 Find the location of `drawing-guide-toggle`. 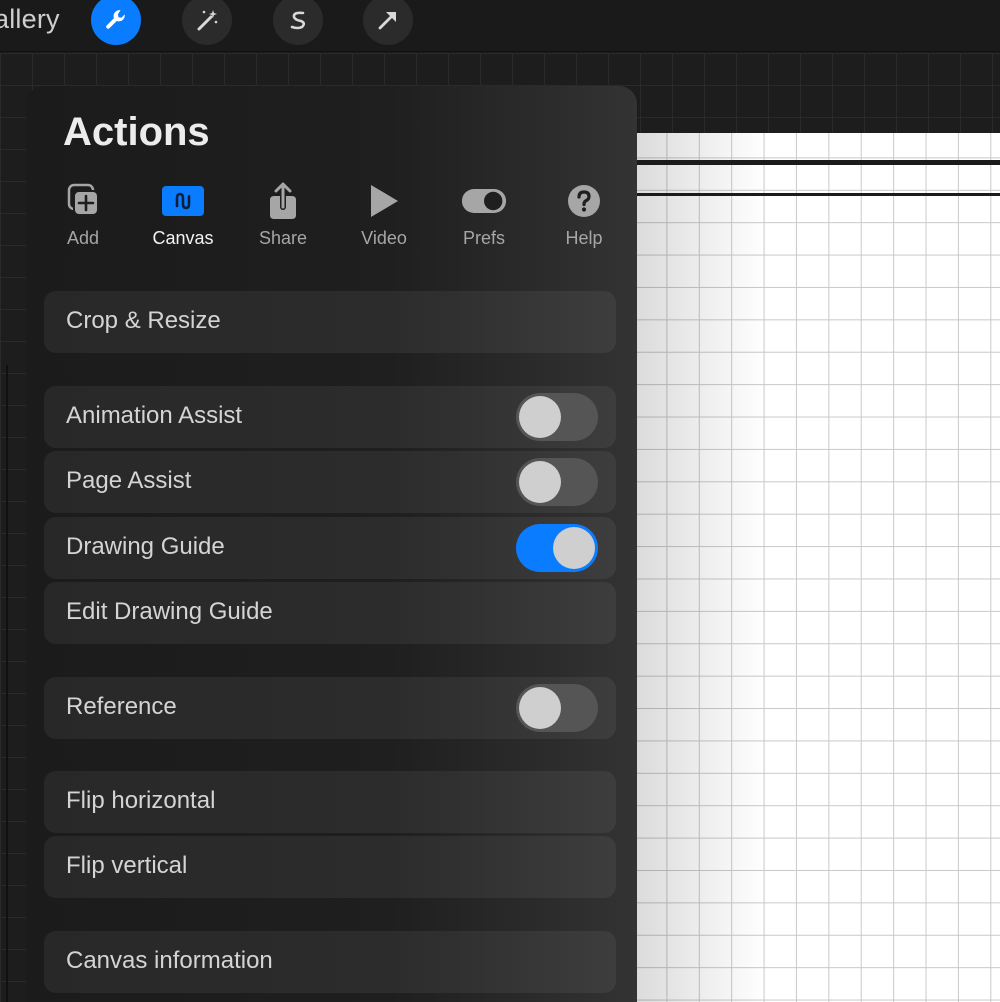

drawing-guide-toggle is located at coordinates (557, 548).